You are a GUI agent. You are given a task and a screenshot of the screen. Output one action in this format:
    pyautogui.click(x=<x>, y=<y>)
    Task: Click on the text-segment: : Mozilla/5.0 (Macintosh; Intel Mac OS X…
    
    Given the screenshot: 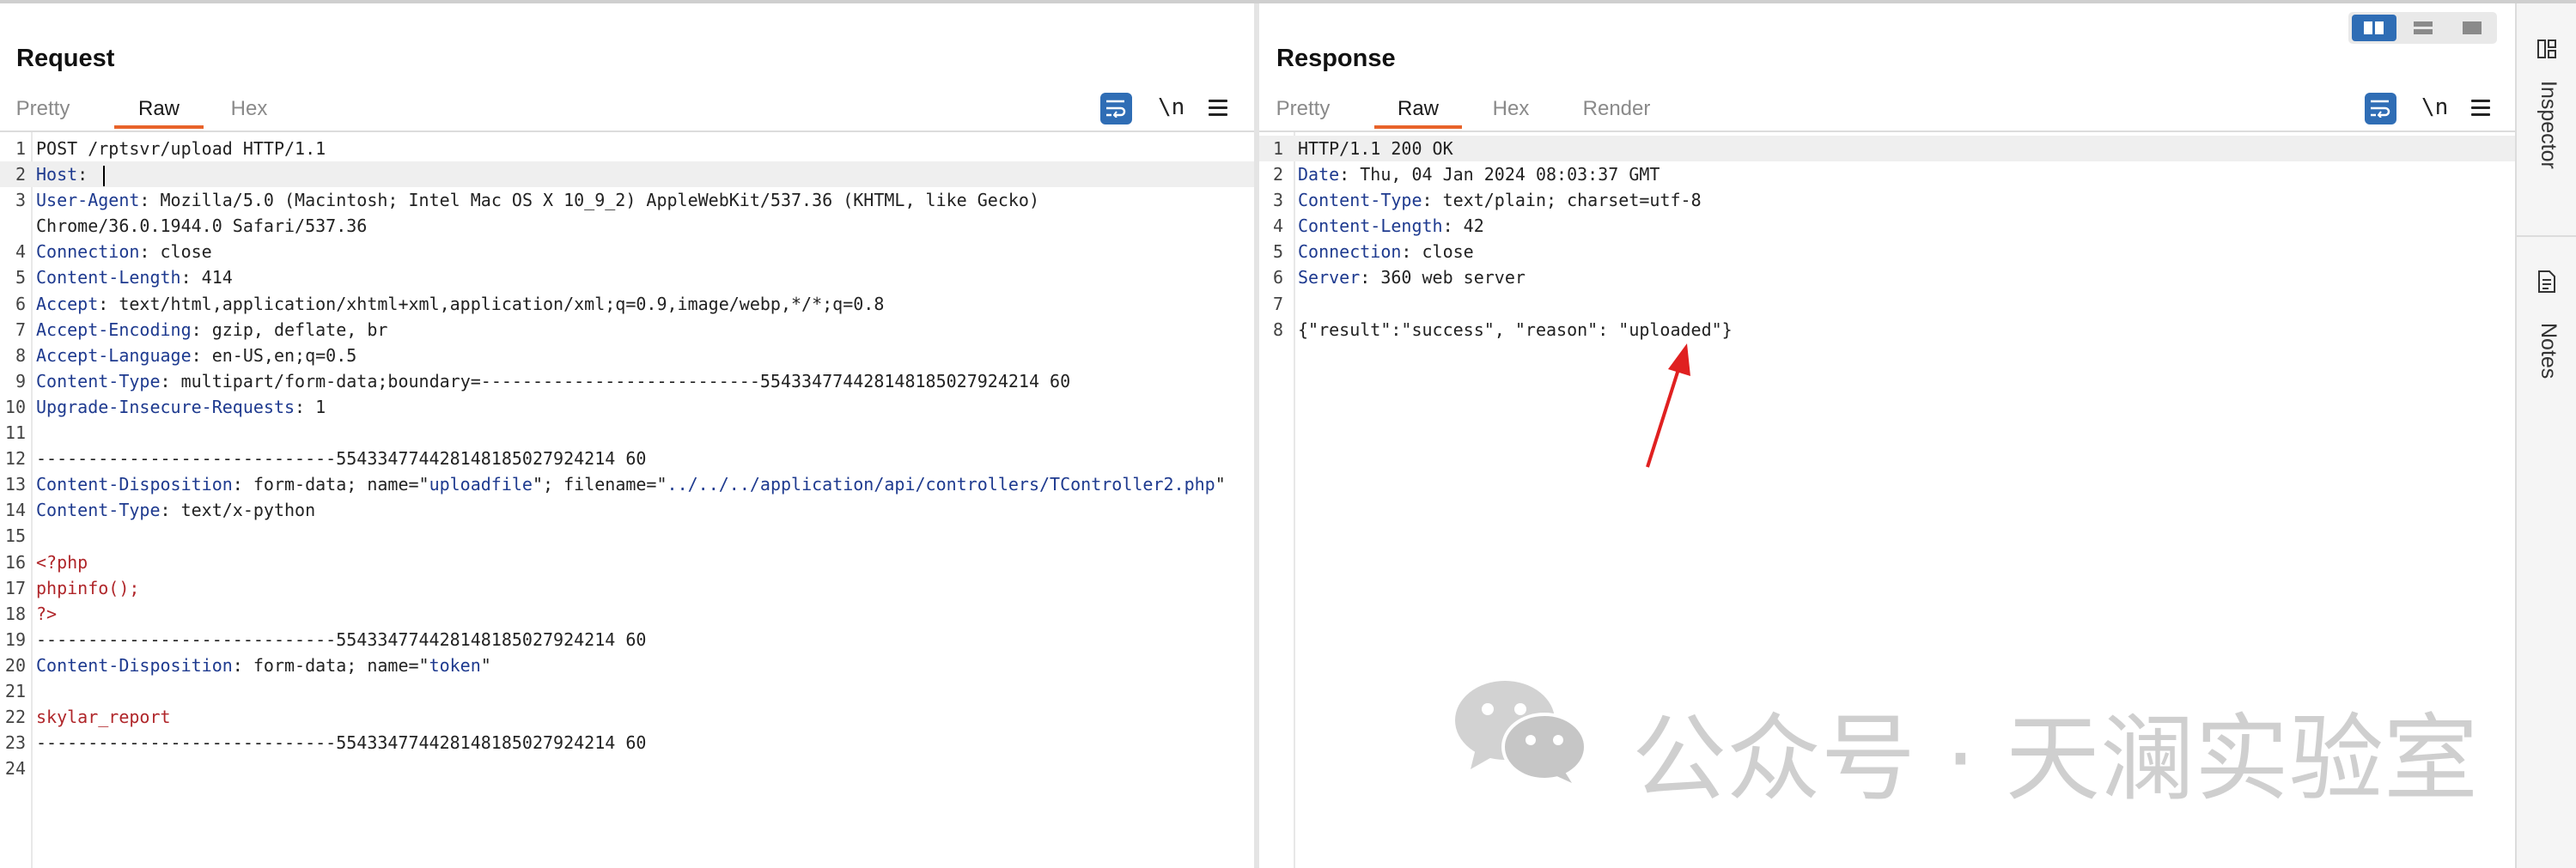 What is the action you would take?
    pyautogui.click(x=589, y=200)
    